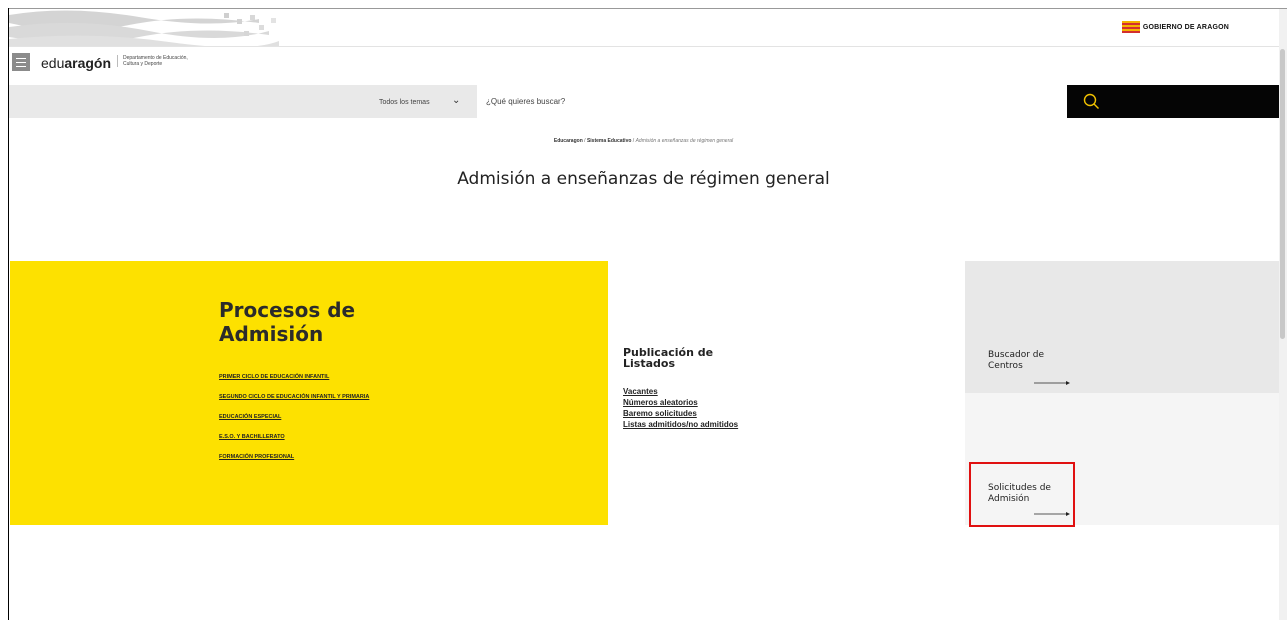 This screenshot has height=620, width=1287. I want to click on page-title: Admisión a enseñanzas de régimen general, so click(643, 179).